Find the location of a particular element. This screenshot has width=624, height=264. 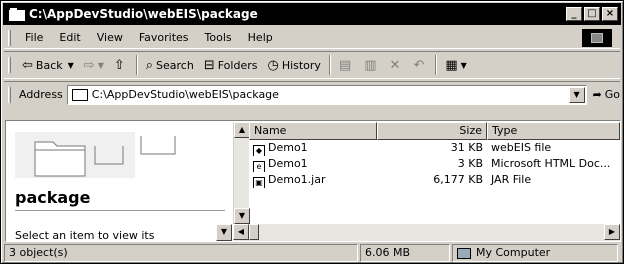

file-name-cell: e Demo1 is located at coordinates (313, 164).